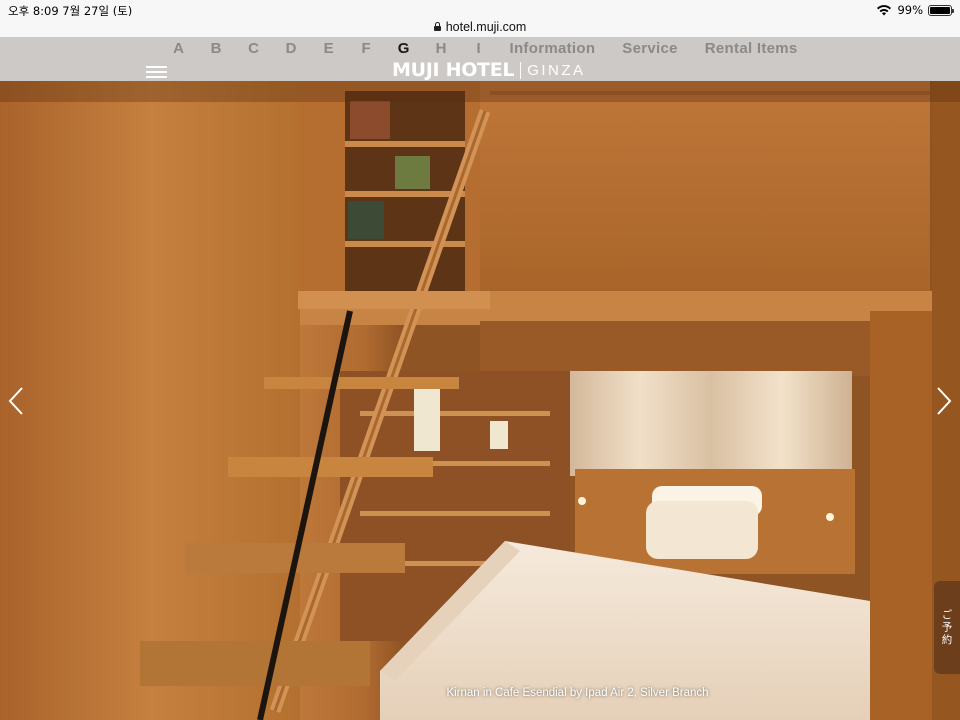 This screenshot has width=960, height=720. I want to click on battery-icon, so click(941, 10).